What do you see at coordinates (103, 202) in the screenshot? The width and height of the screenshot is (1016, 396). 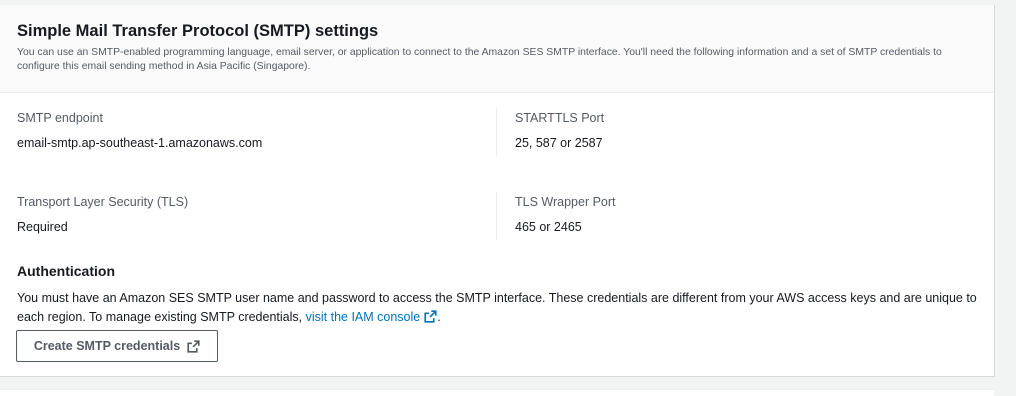 I see `tls-label: Transport Layer Security (TLS)` at bounding box center [103, 202].